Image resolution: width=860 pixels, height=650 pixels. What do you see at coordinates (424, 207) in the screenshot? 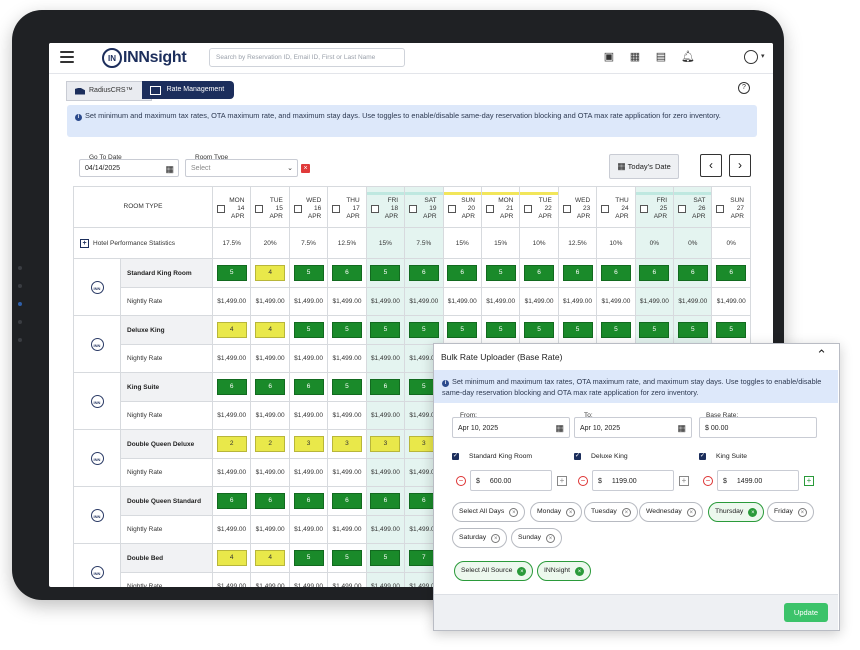
I see `date-header: SAT 19 APR` at bounding box center [424, 207].